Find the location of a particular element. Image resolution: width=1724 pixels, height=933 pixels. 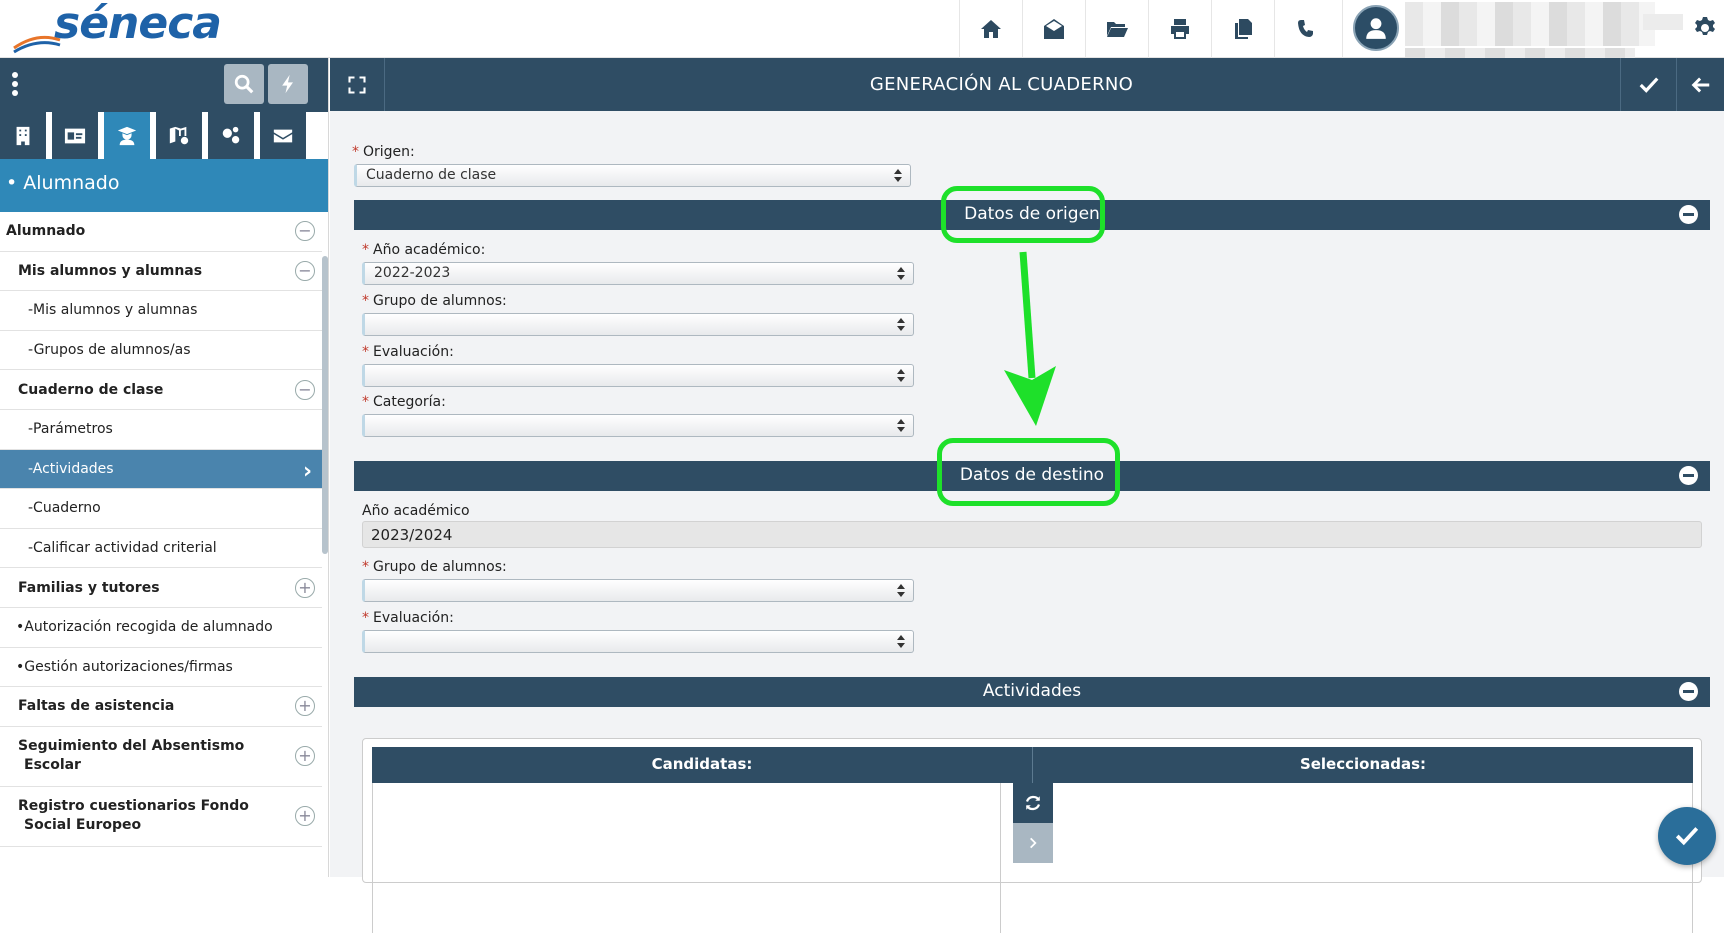

seleccionadas-list is located at coordinates (1373, 858).